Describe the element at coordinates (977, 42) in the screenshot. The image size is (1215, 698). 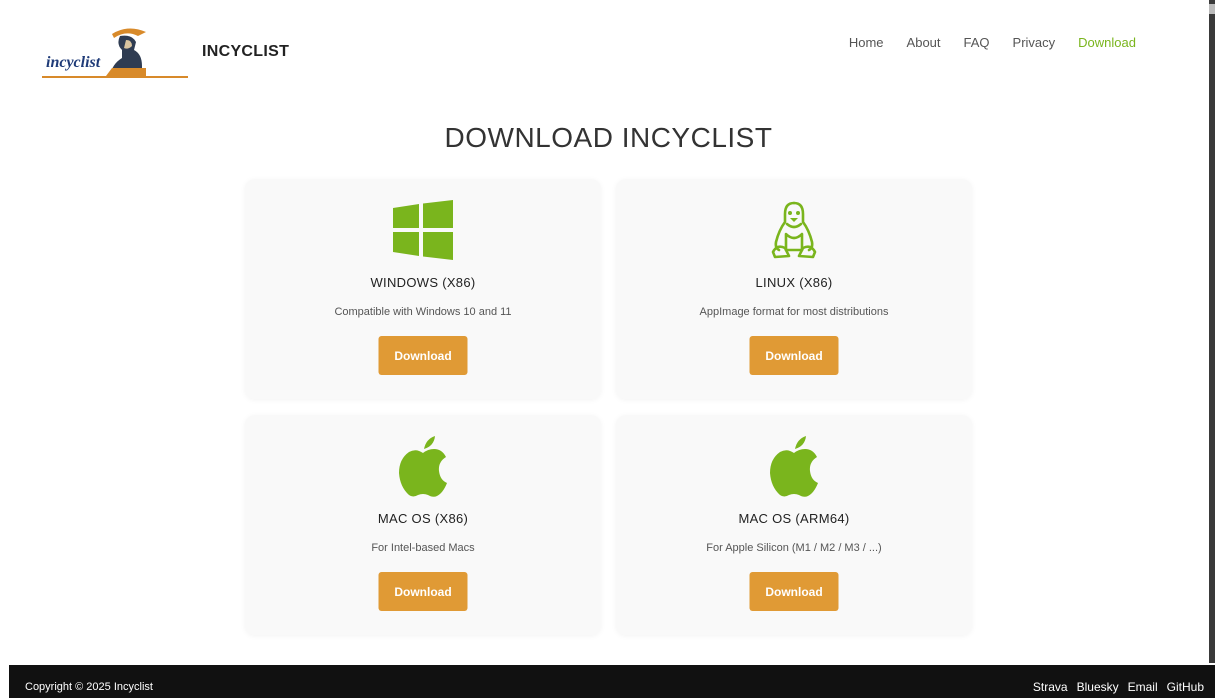
I see `nav-faq: FAQ` at that location.